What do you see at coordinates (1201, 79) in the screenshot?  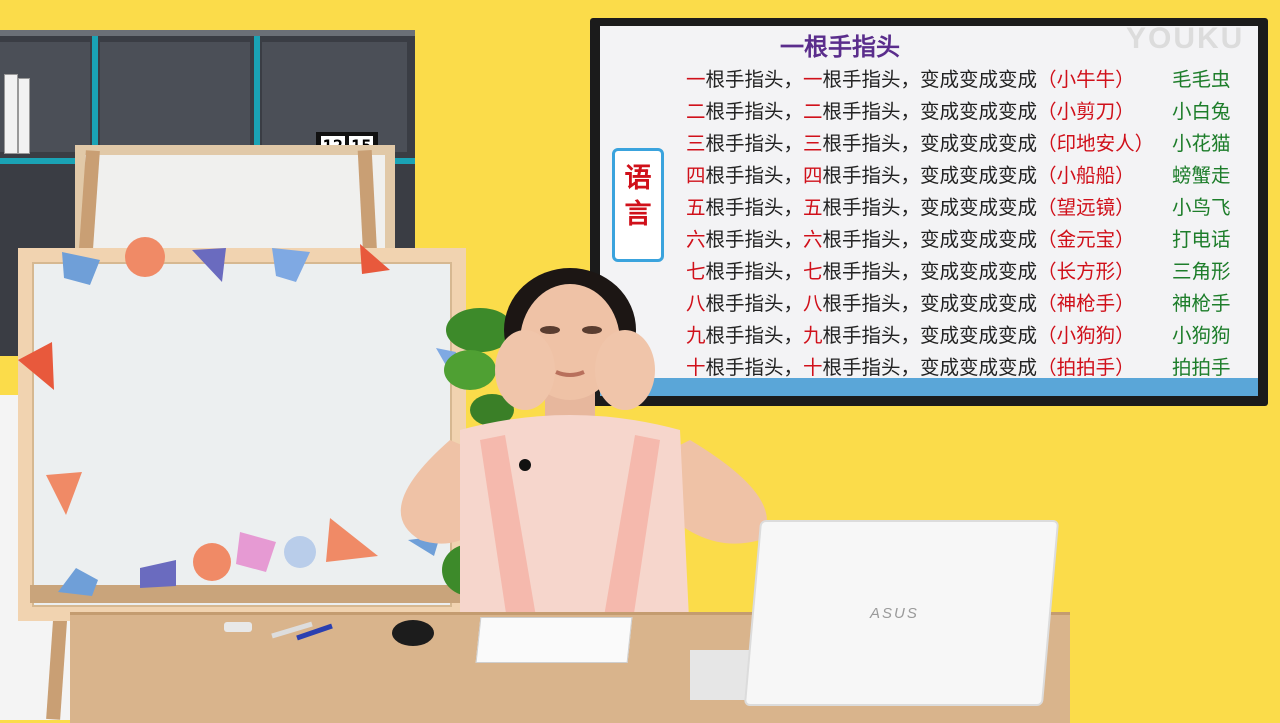 I see `verse-result: 毛毛虫` at bounding box center [1201, 79].